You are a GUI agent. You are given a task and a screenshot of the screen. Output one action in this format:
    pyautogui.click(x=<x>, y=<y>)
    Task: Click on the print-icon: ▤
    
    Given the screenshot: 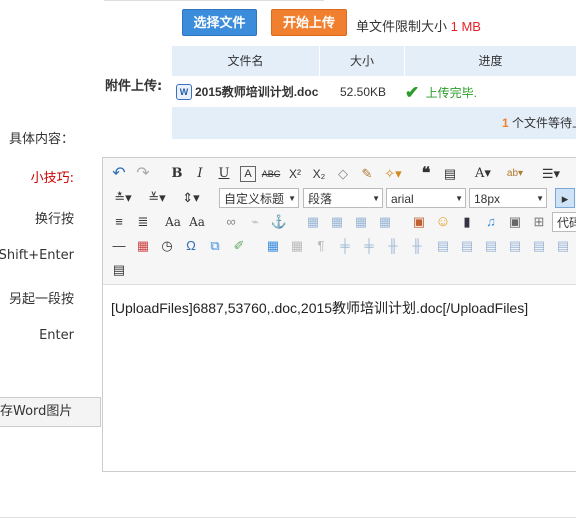 What is the action you would take?
    pyautogui.click(x=119, y=270)
    